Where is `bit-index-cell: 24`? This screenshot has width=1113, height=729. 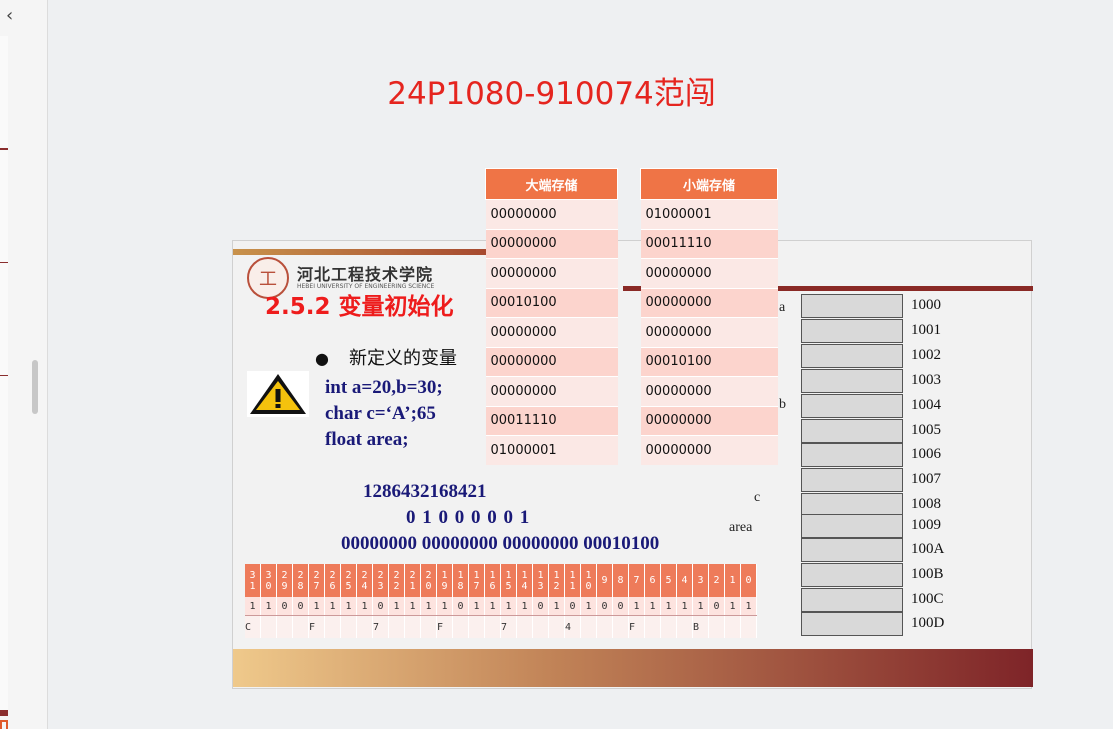
bit-index-cell: 24 is located at coordinates (364, 580).